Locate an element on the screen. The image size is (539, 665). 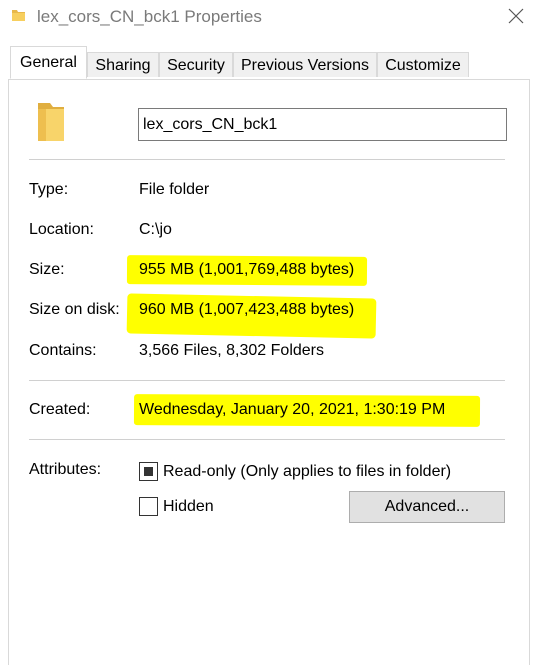
location-value: C:\jo is located at coordinates (155, 229).